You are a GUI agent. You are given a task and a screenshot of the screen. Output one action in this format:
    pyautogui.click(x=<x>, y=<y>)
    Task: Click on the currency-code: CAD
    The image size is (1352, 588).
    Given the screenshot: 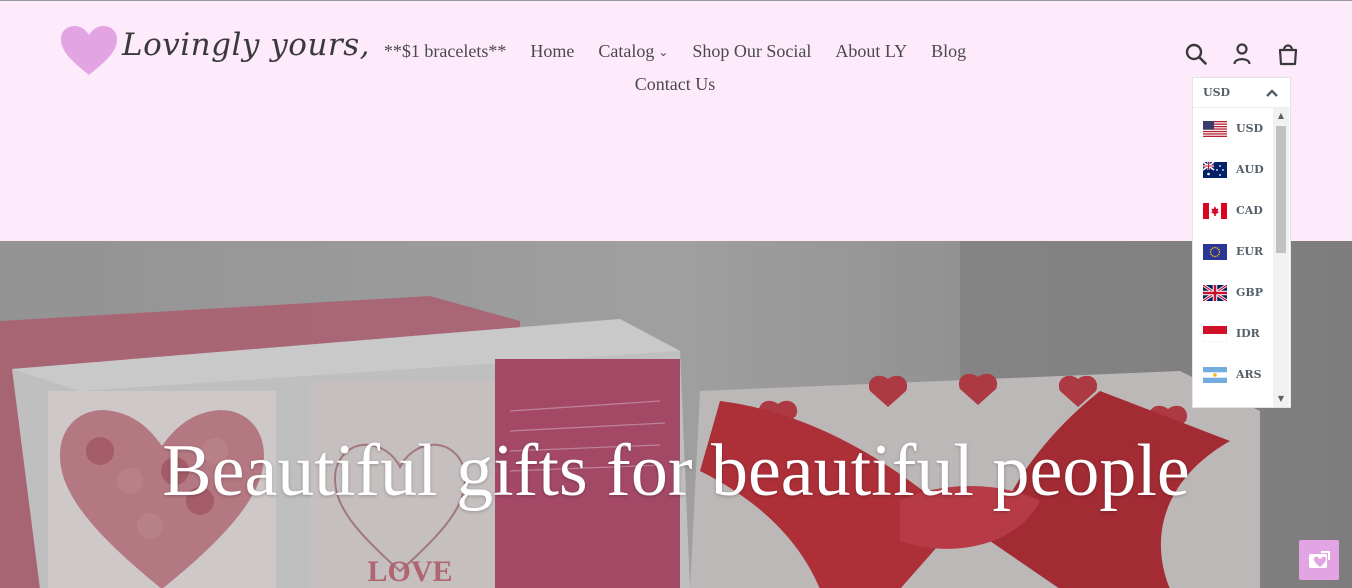 What is the action you would take?
    pyautogui.click(x=1249, y=210)
    